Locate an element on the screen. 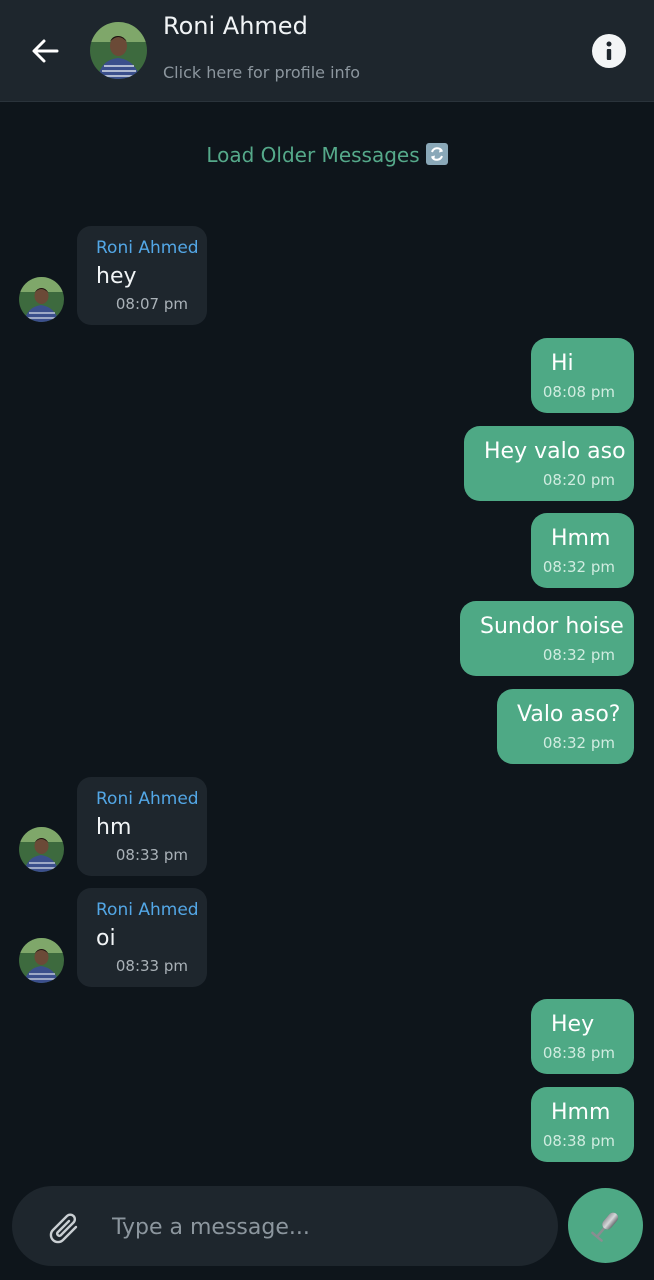 The image size is (654, 1280). message-text: hm is located at coordinates (114, 827).